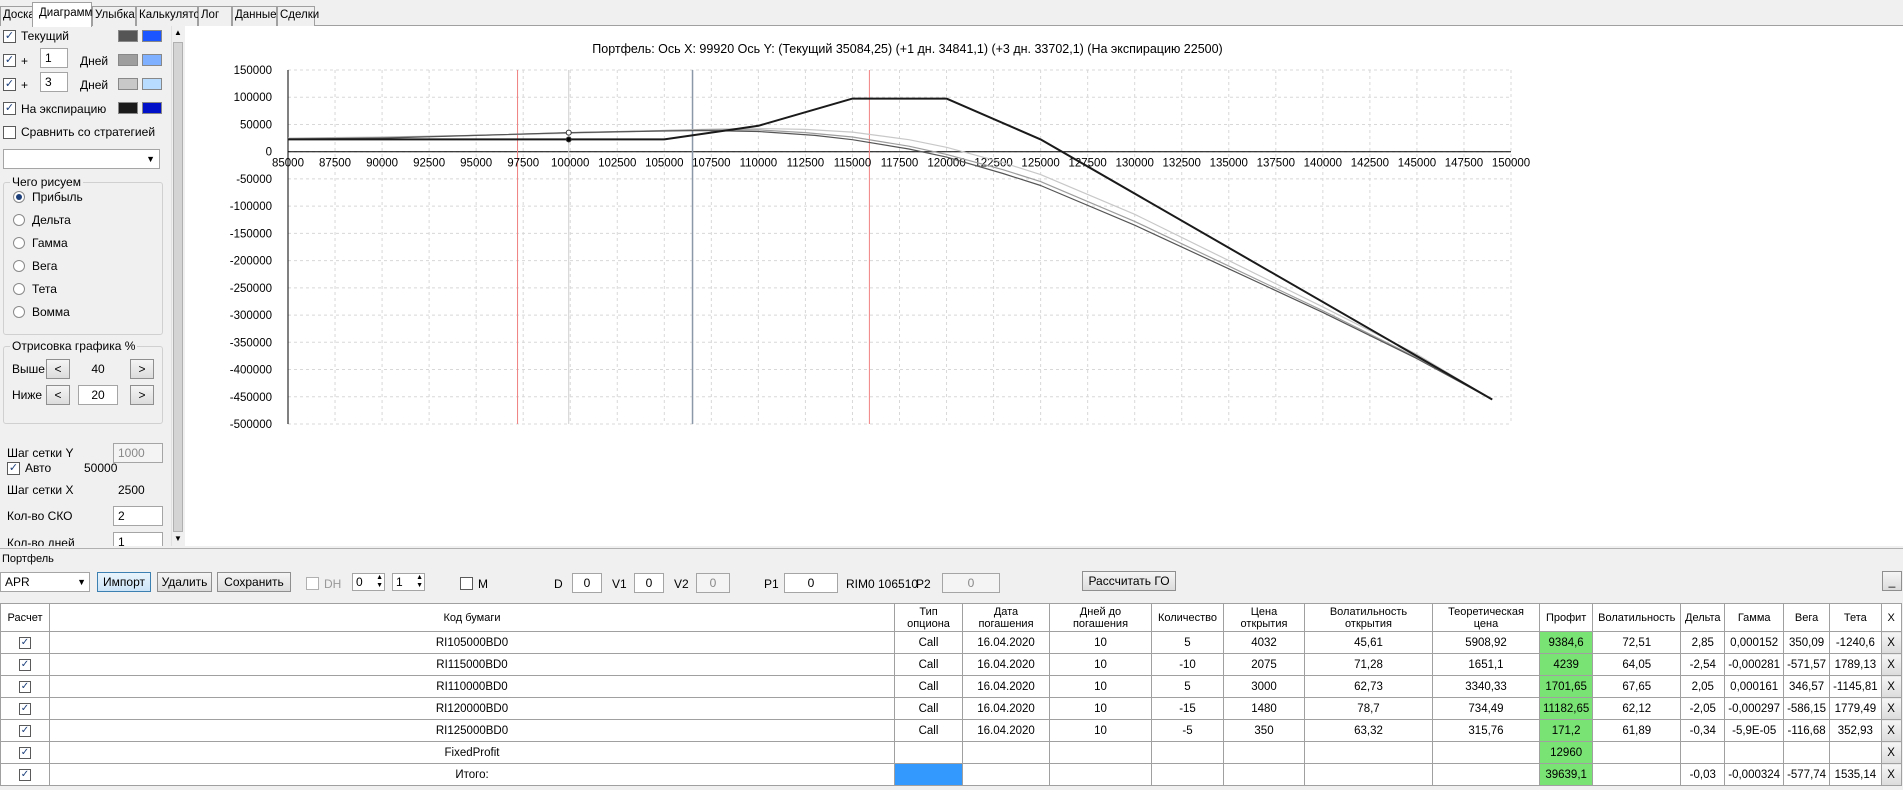  I want to click on above-decrease-button: <, so click(58, 369).